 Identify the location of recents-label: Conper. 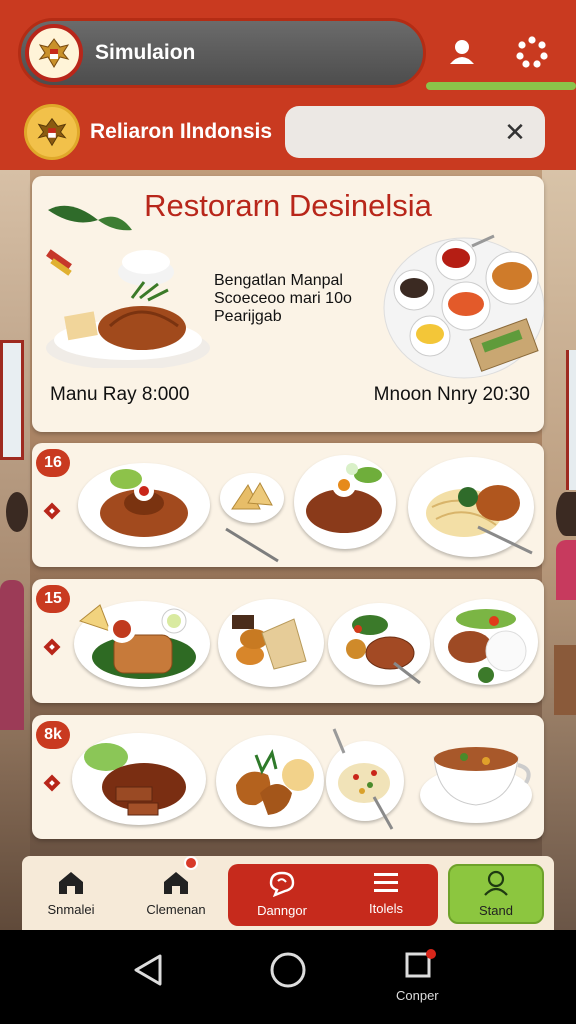
(417, 995).